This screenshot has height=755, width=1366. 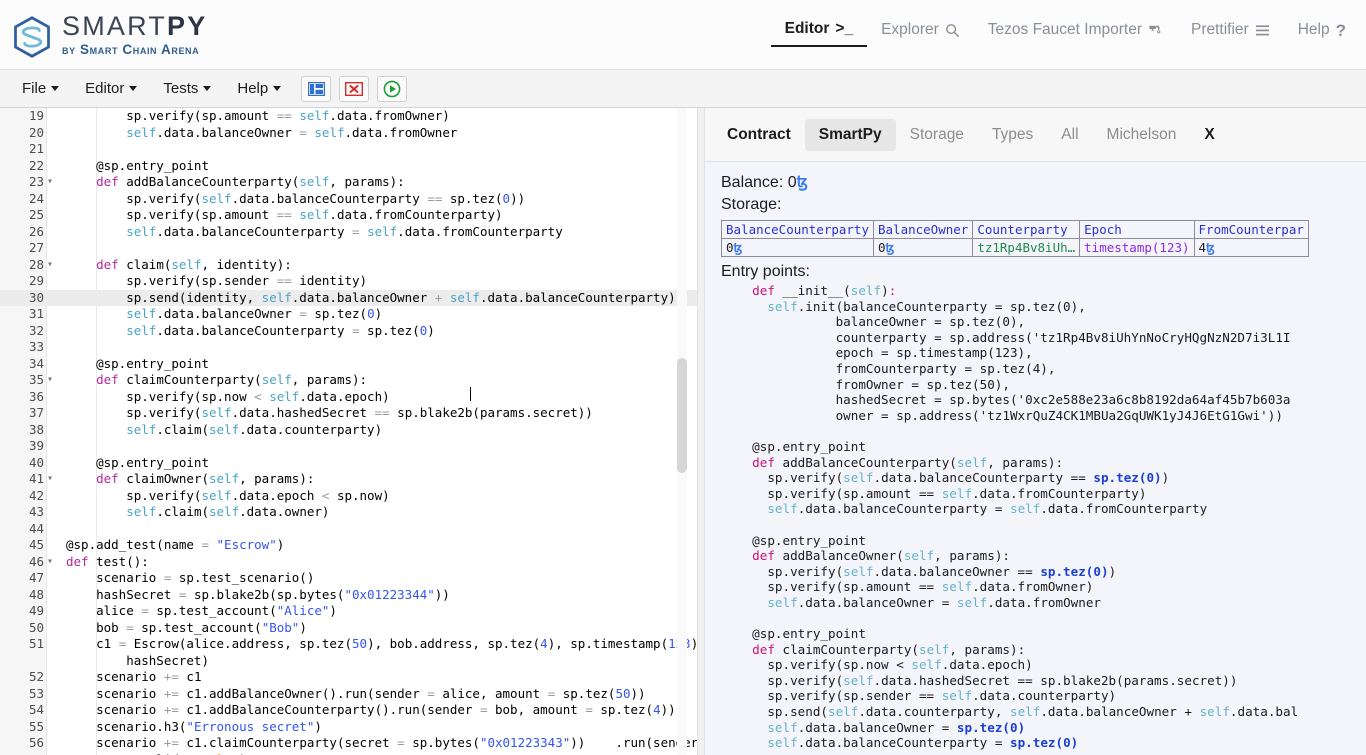 What do you see at coordinates (682, 415) in the screenshot?
I see `editor-scrollbar-thumb` at bounding box center [682, 415].